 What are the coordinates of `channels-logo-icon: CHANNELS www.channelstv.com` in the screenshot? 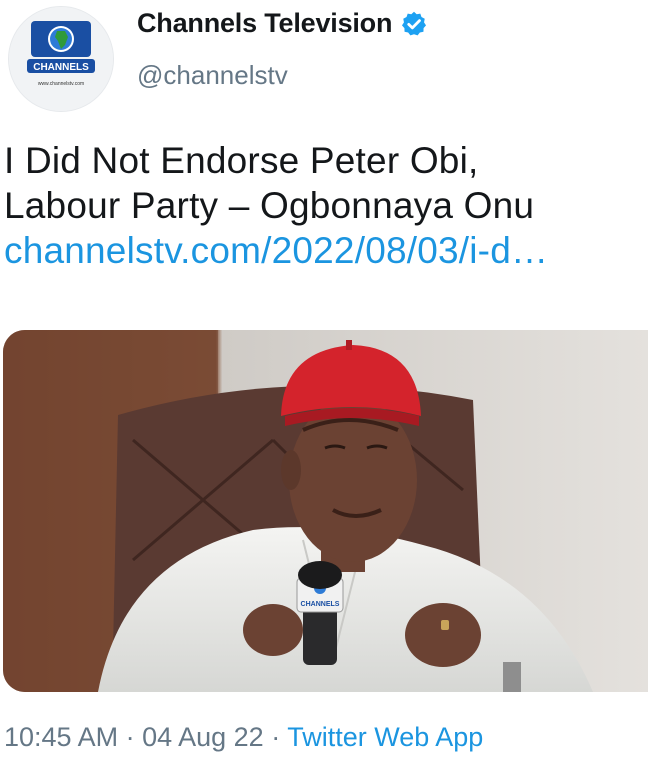 It's located at (61, 59).